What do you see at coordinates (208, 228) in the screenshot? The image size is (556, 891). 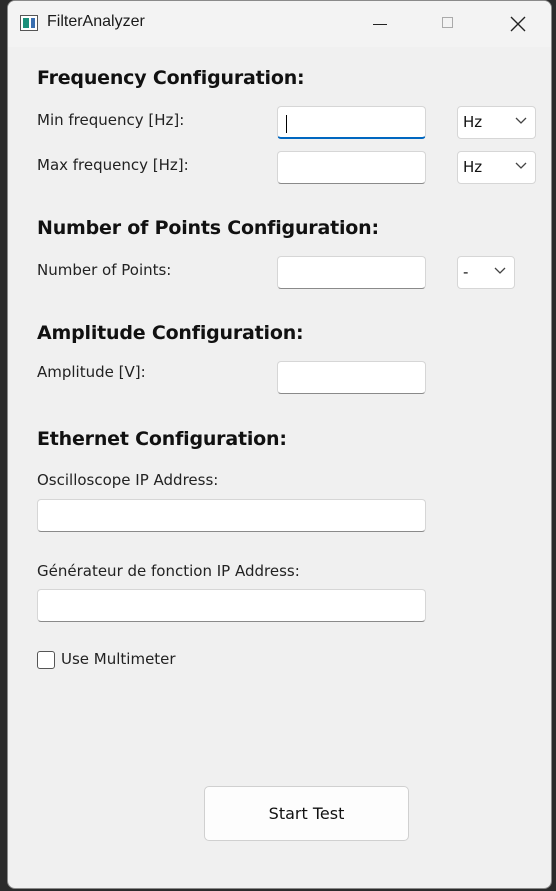 I see `points-heading: Number of Points Configuration:` at bounding box center [208, 228].